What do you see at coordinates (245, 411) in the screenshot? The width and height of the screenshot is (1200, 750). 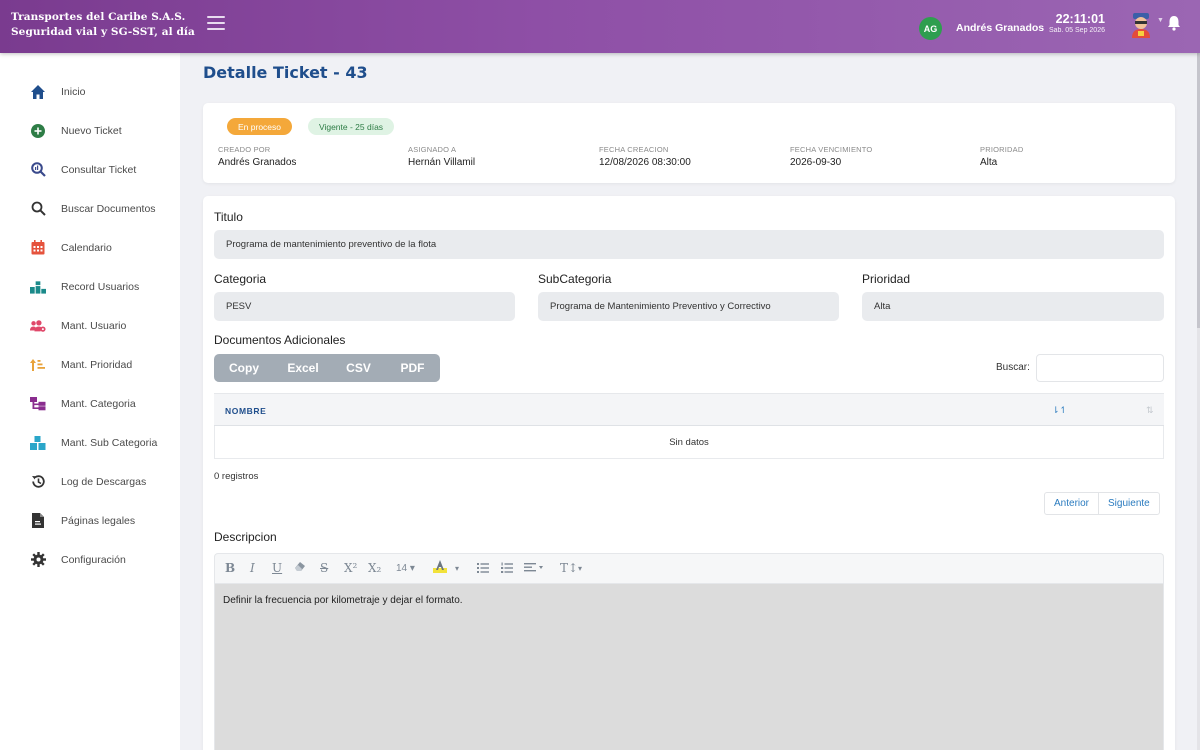 I see `column-header-nombre: NOMBRE` at bounding box center [245, 411].